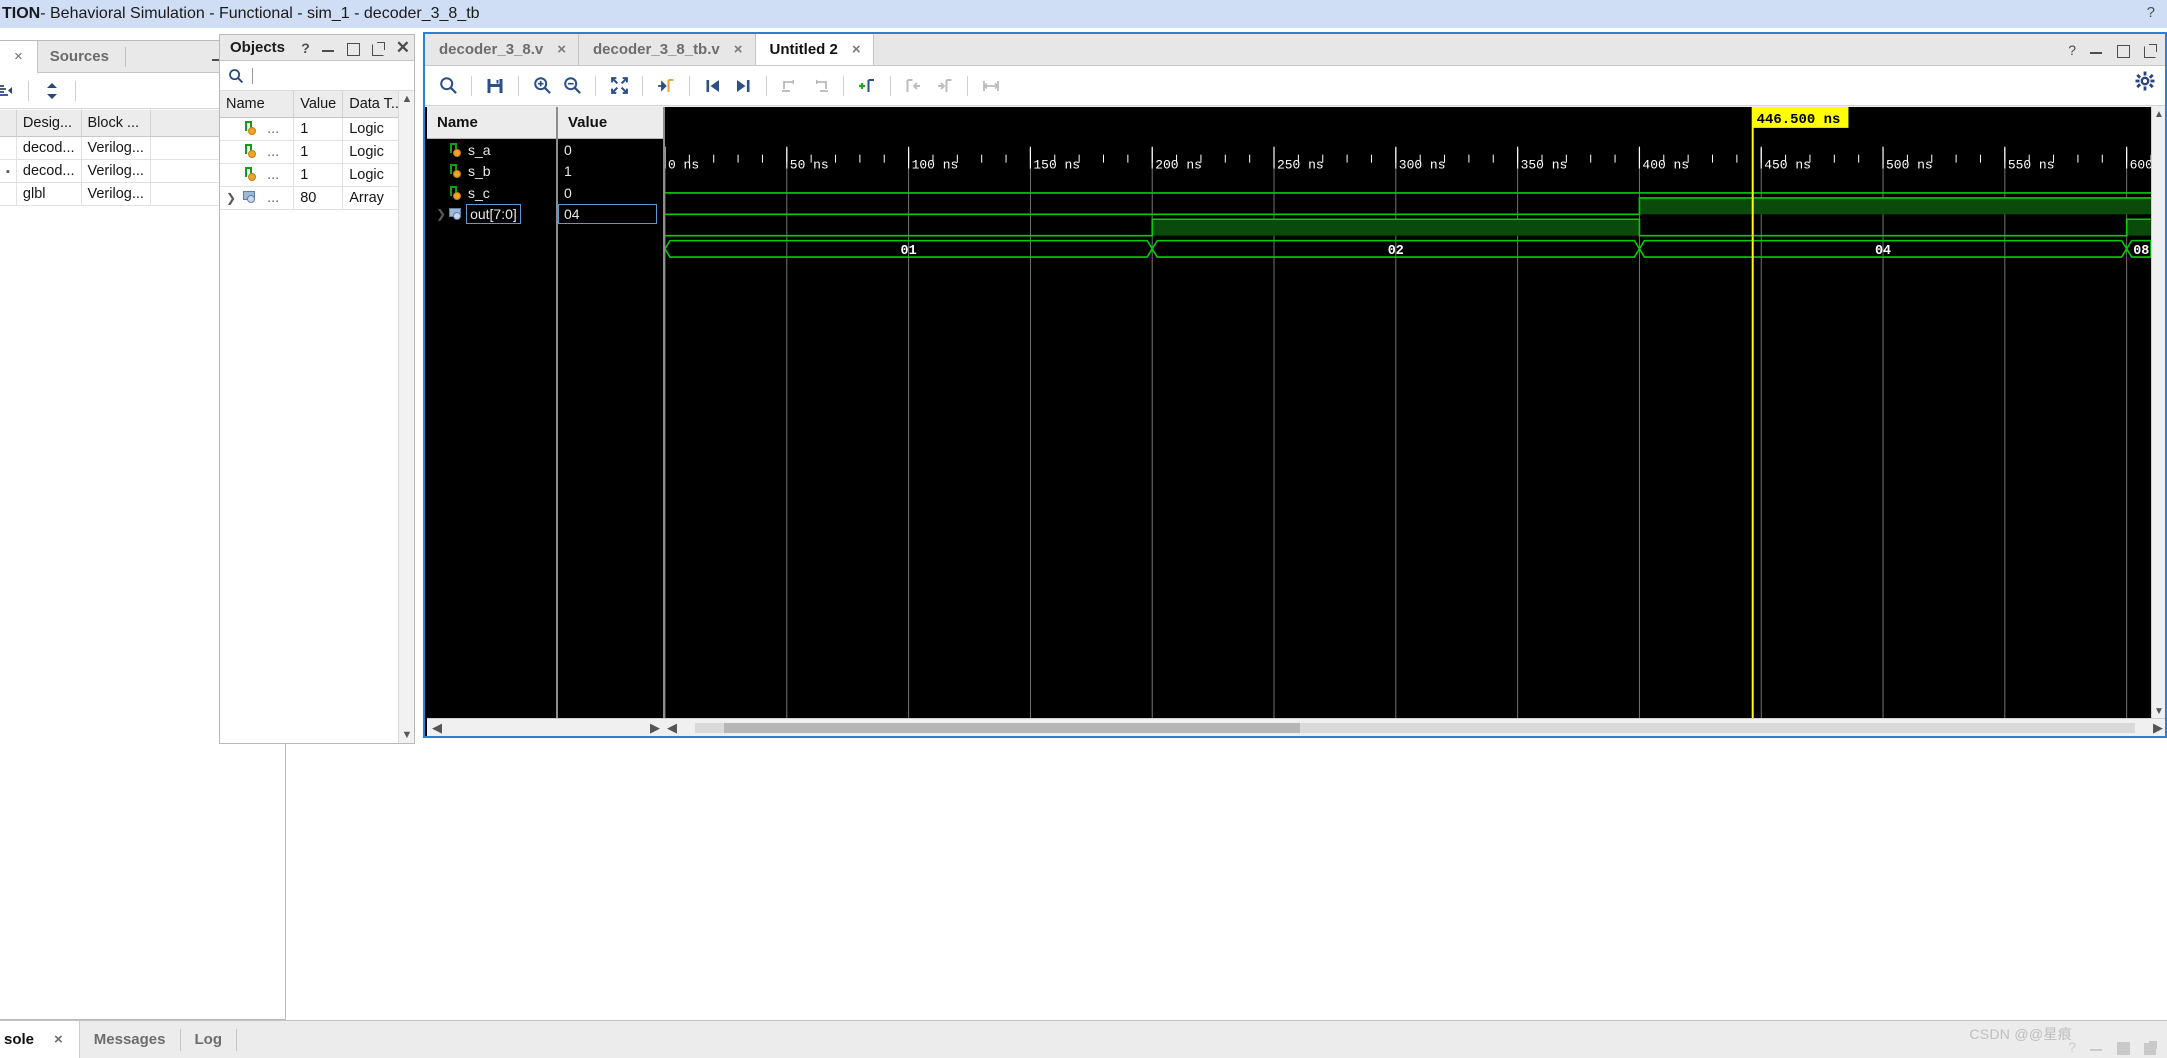 This screenshot has height=1058, width=2167. Describe the element at coordinates (1011, 727) in the screenshot. I see `scrollbar-thumb` at that location.